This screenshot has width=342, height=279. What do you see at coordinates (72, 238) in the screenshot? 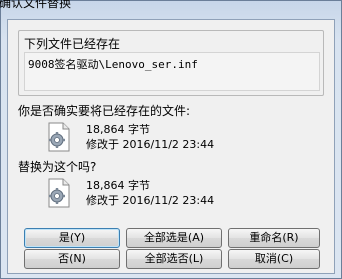
I see `yes-button: 是(Y)` at bounding box center [72, 238].